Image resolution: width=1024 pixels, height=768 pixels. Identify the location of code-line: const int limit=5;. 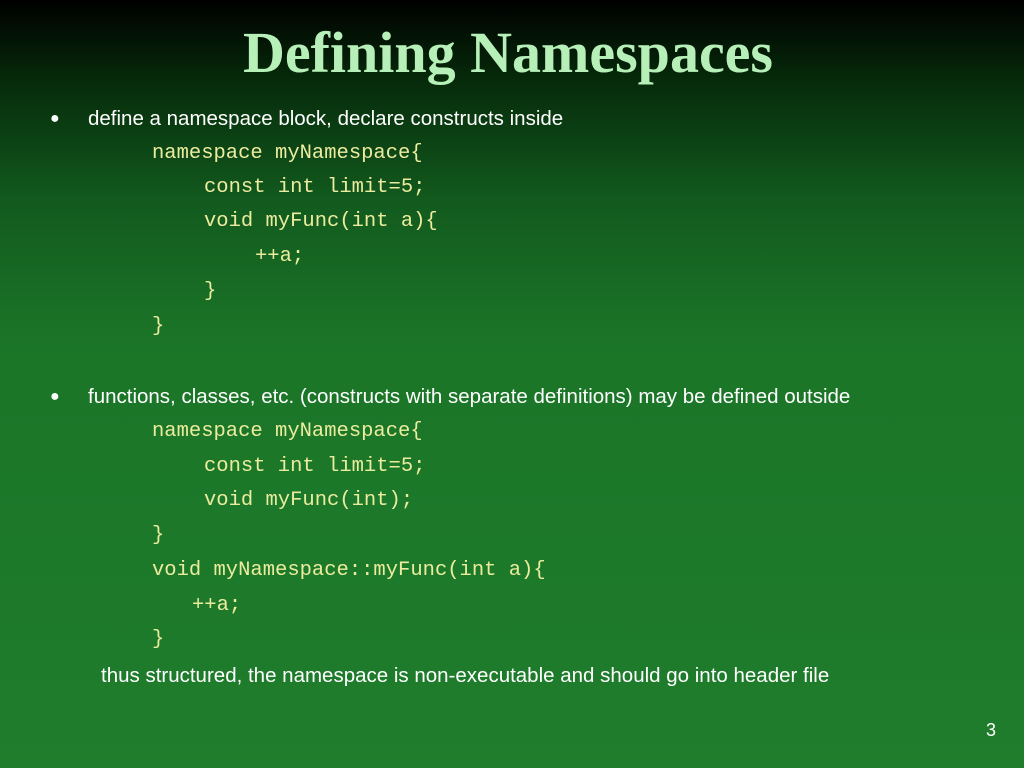
(315, 466).